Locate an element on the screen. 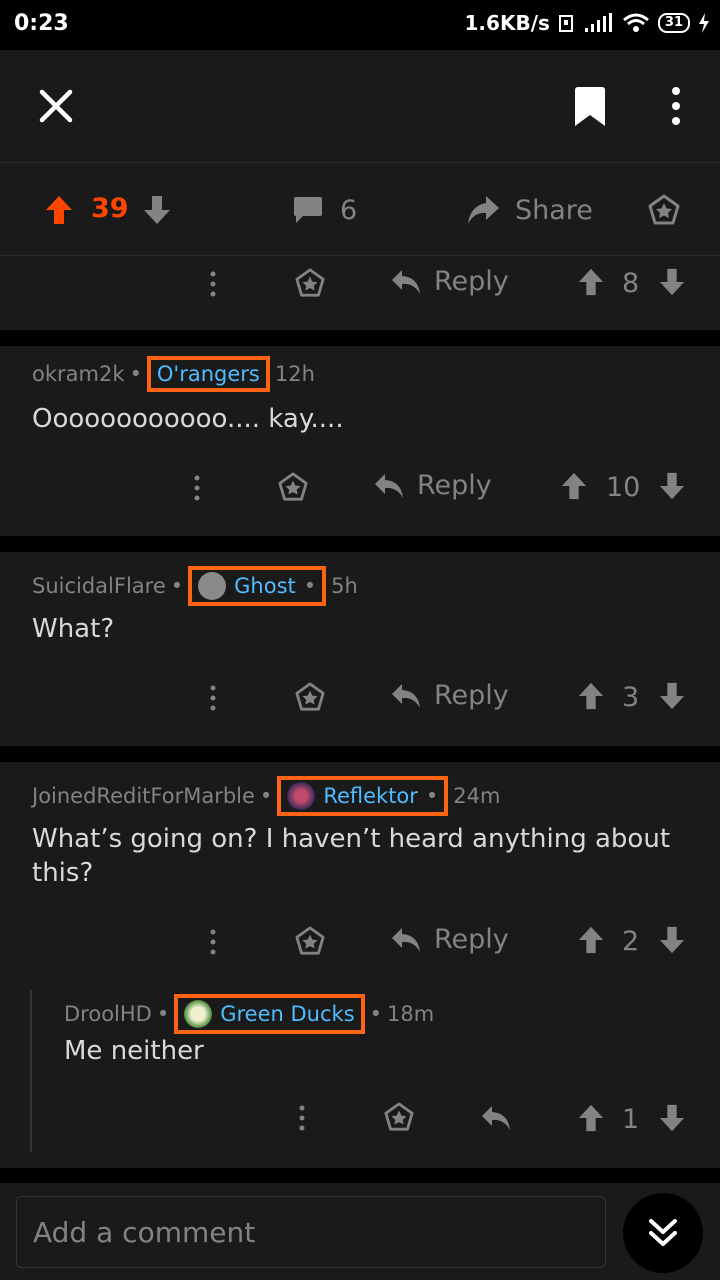  sim-icon is located at coordinates (567, 23).